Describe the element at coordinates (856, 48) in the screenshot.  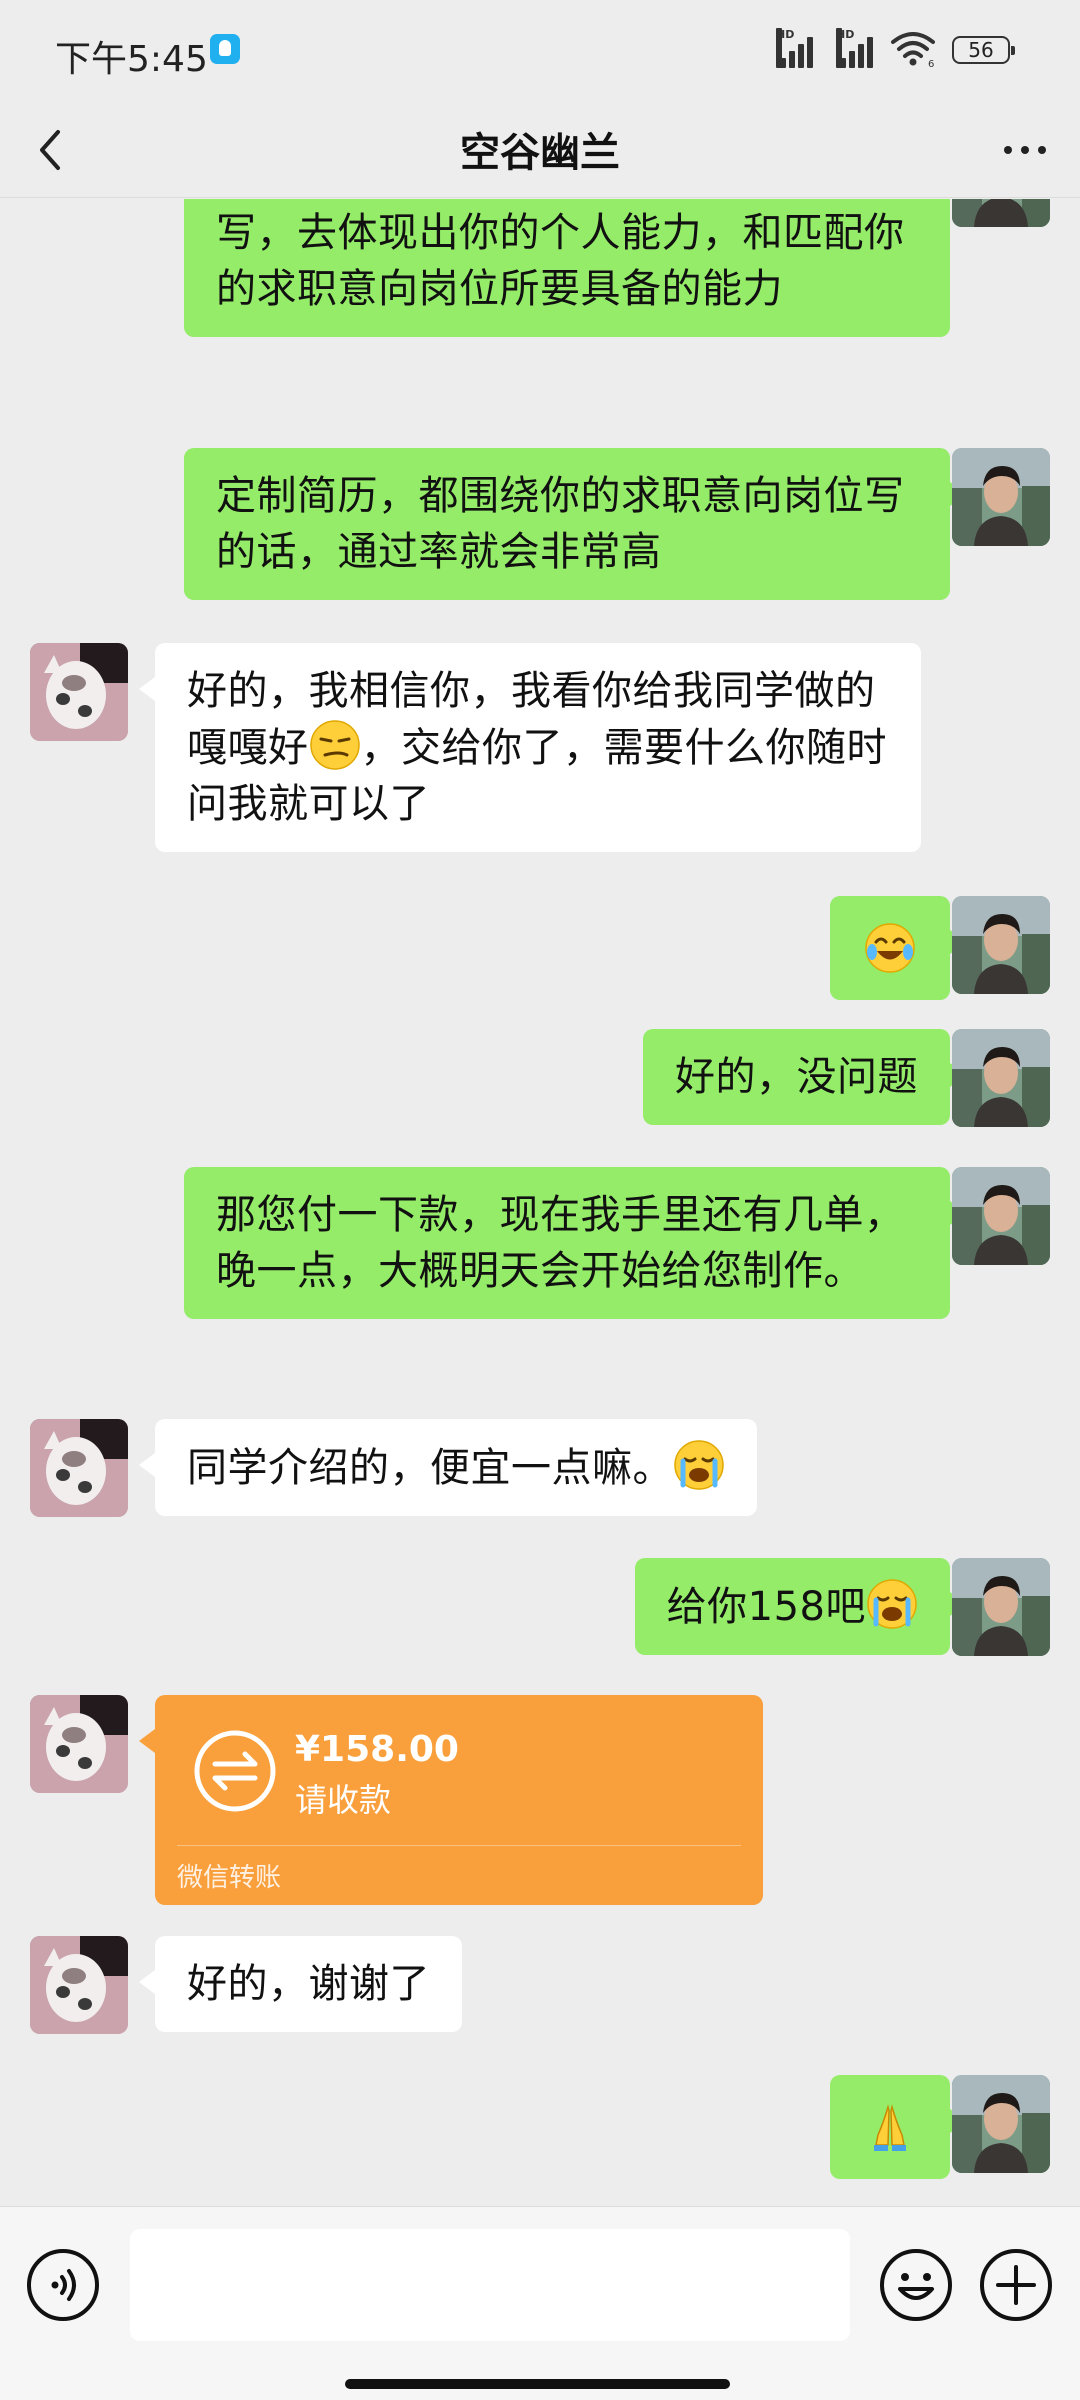
I see `signal-strength-icon-2: HD` at that location.